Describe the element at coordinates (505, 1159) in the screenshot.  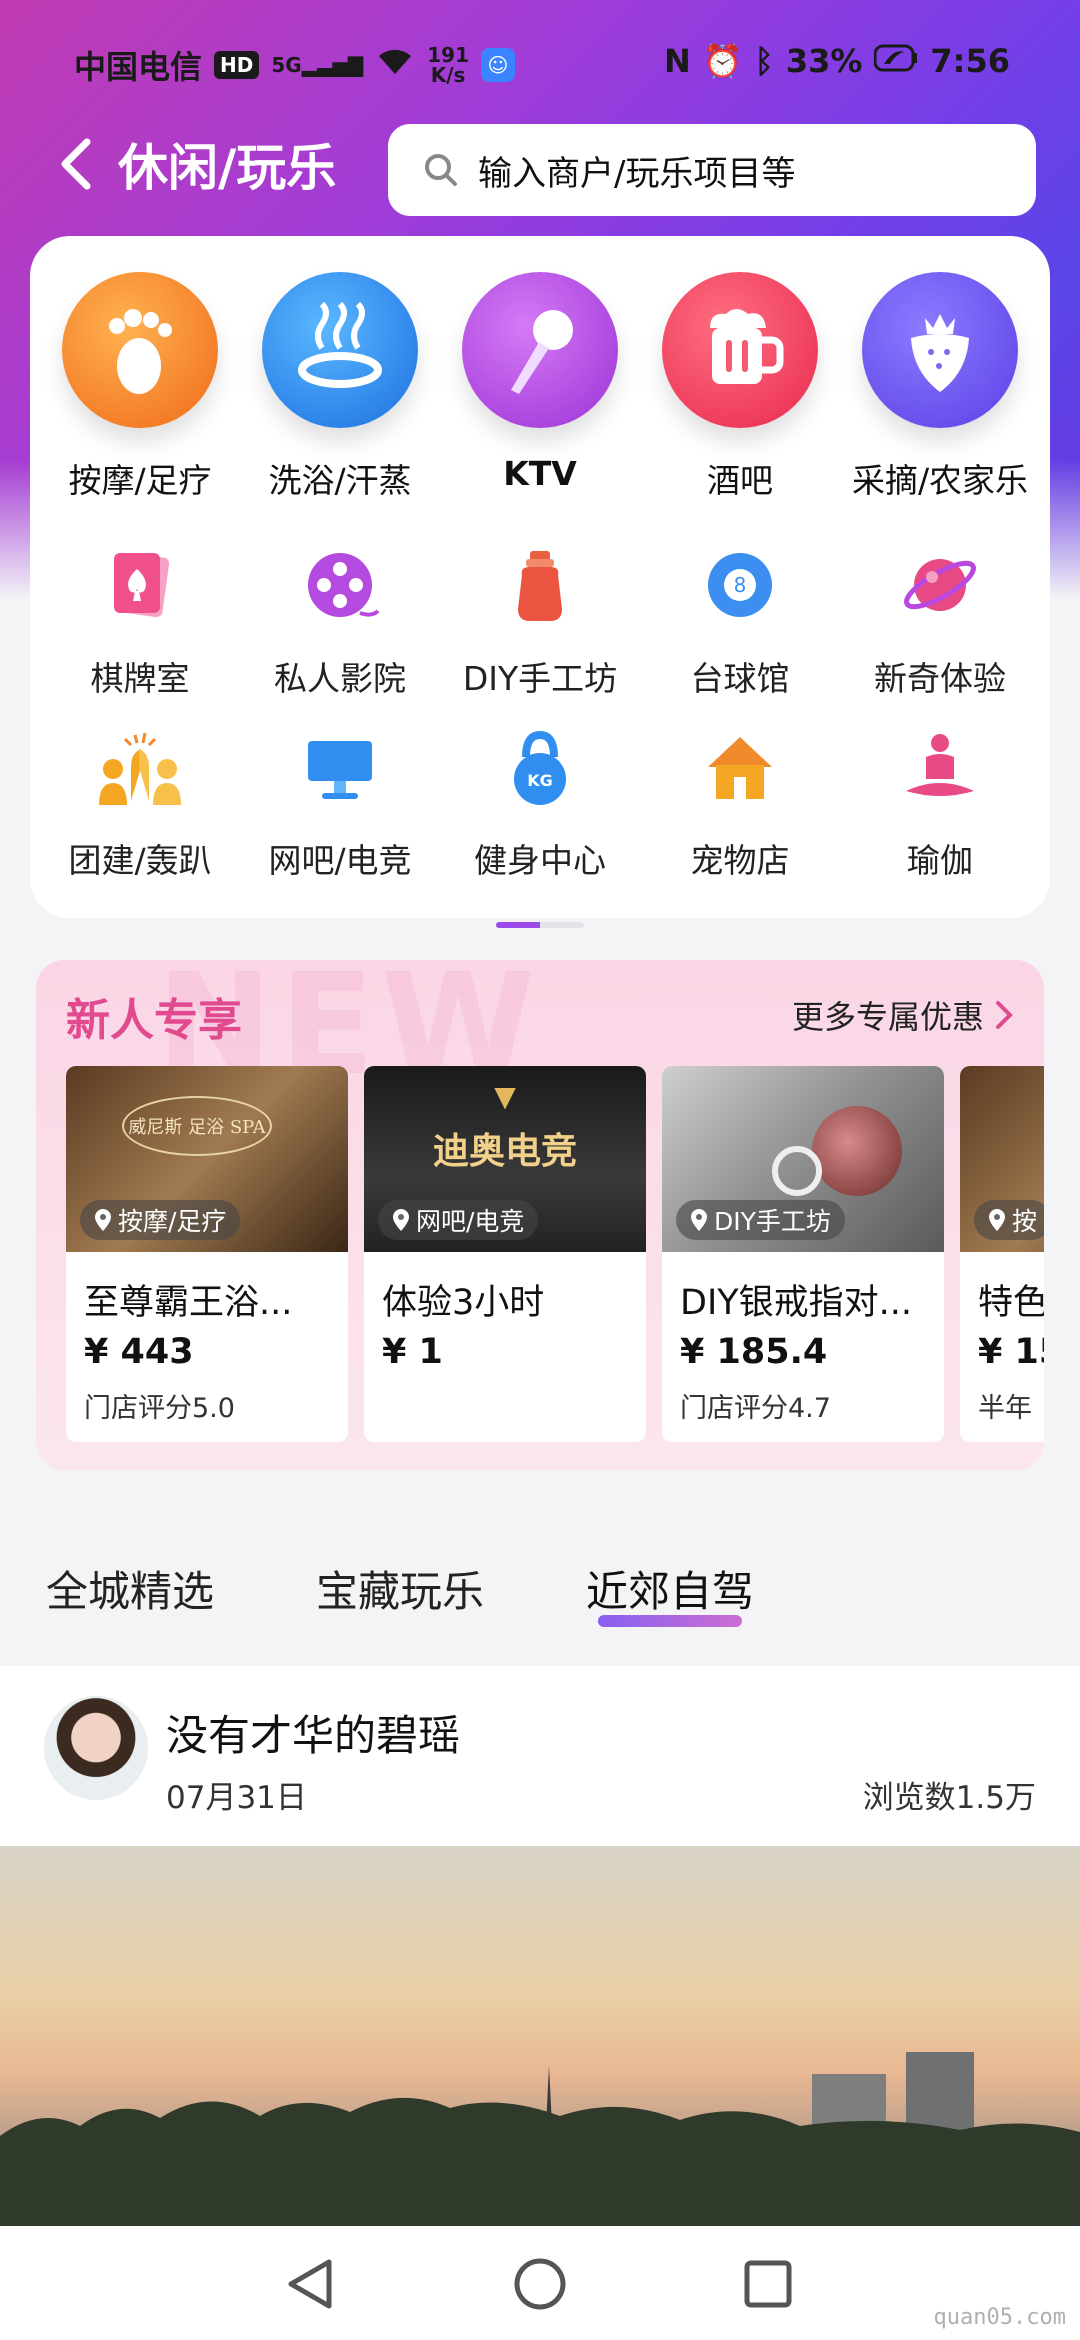
I see `offer-image: ▼ 迪奥电竞 网吧/电竞` at that location.